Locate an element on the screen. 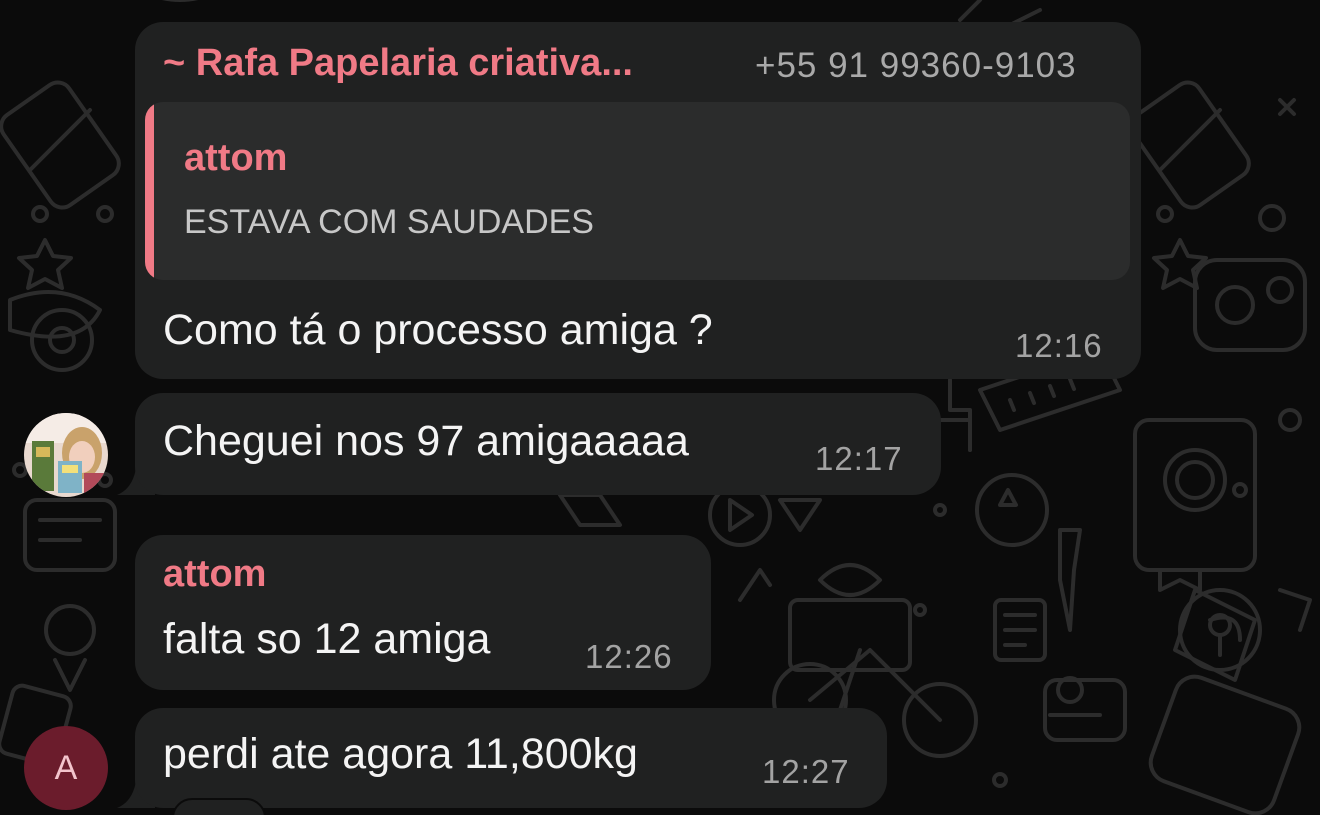 The height and width of the screenshot is (815, 1320). message-text: perdi ate agora 11,800kg is located at coordinates (400, 754).